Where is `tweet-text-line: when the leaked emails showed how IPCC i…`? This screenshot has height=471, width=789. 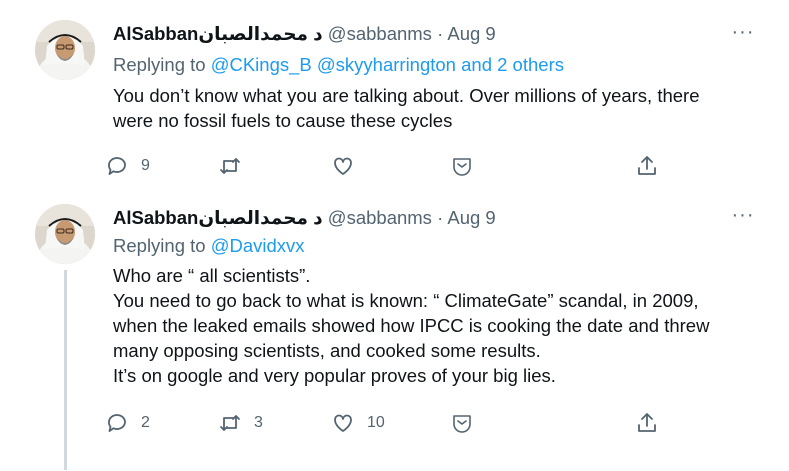
tweet-text-line: when the leaked emails showed how IPCC i… is located at coordinates (411, 325).